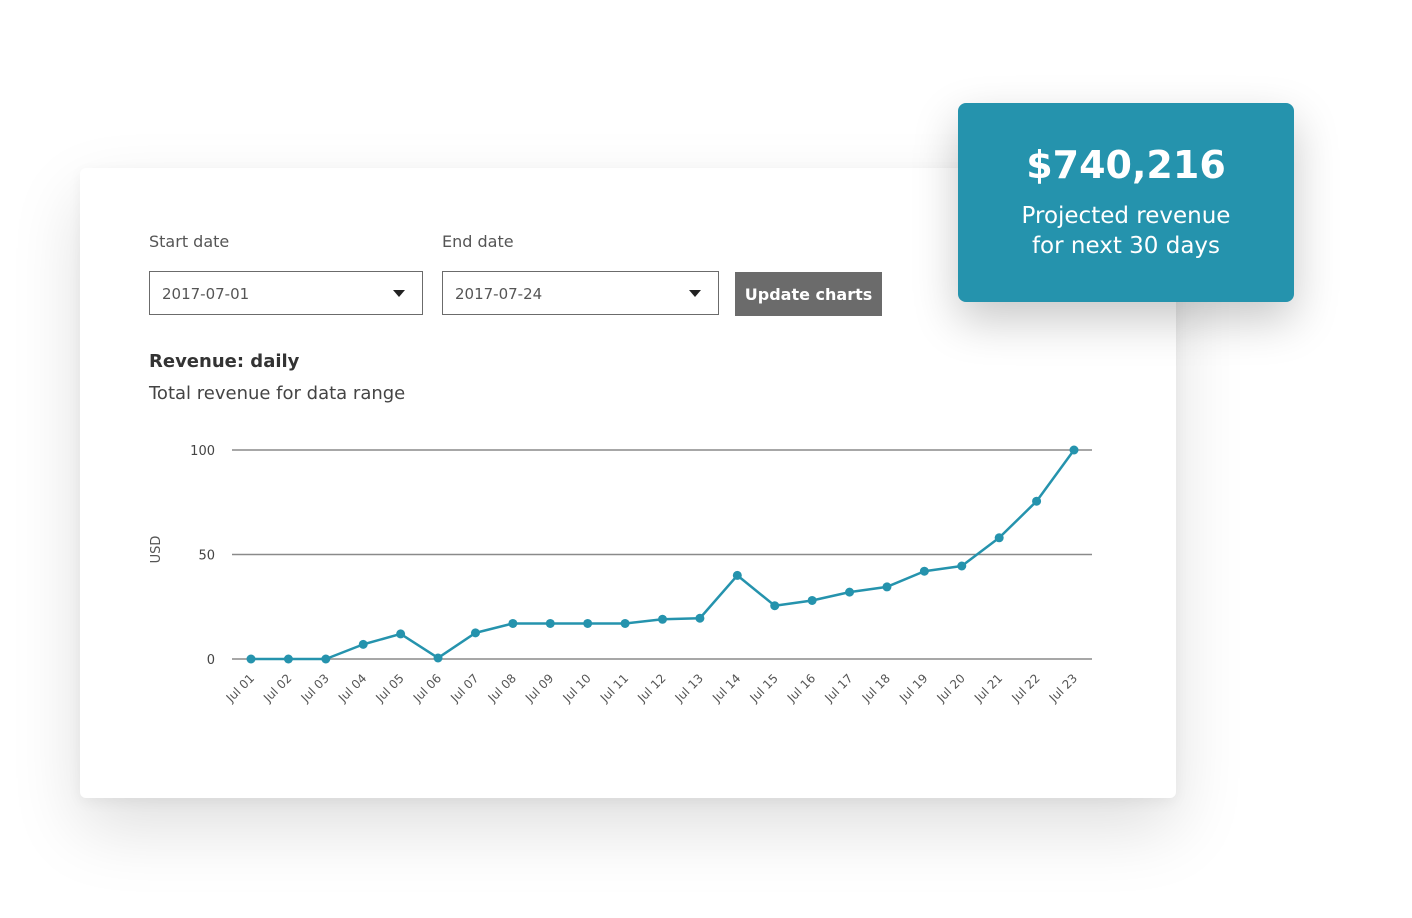 The image size is (1412, 918). I want to click on x-tick-label: Jul 20, so click(951, 688).